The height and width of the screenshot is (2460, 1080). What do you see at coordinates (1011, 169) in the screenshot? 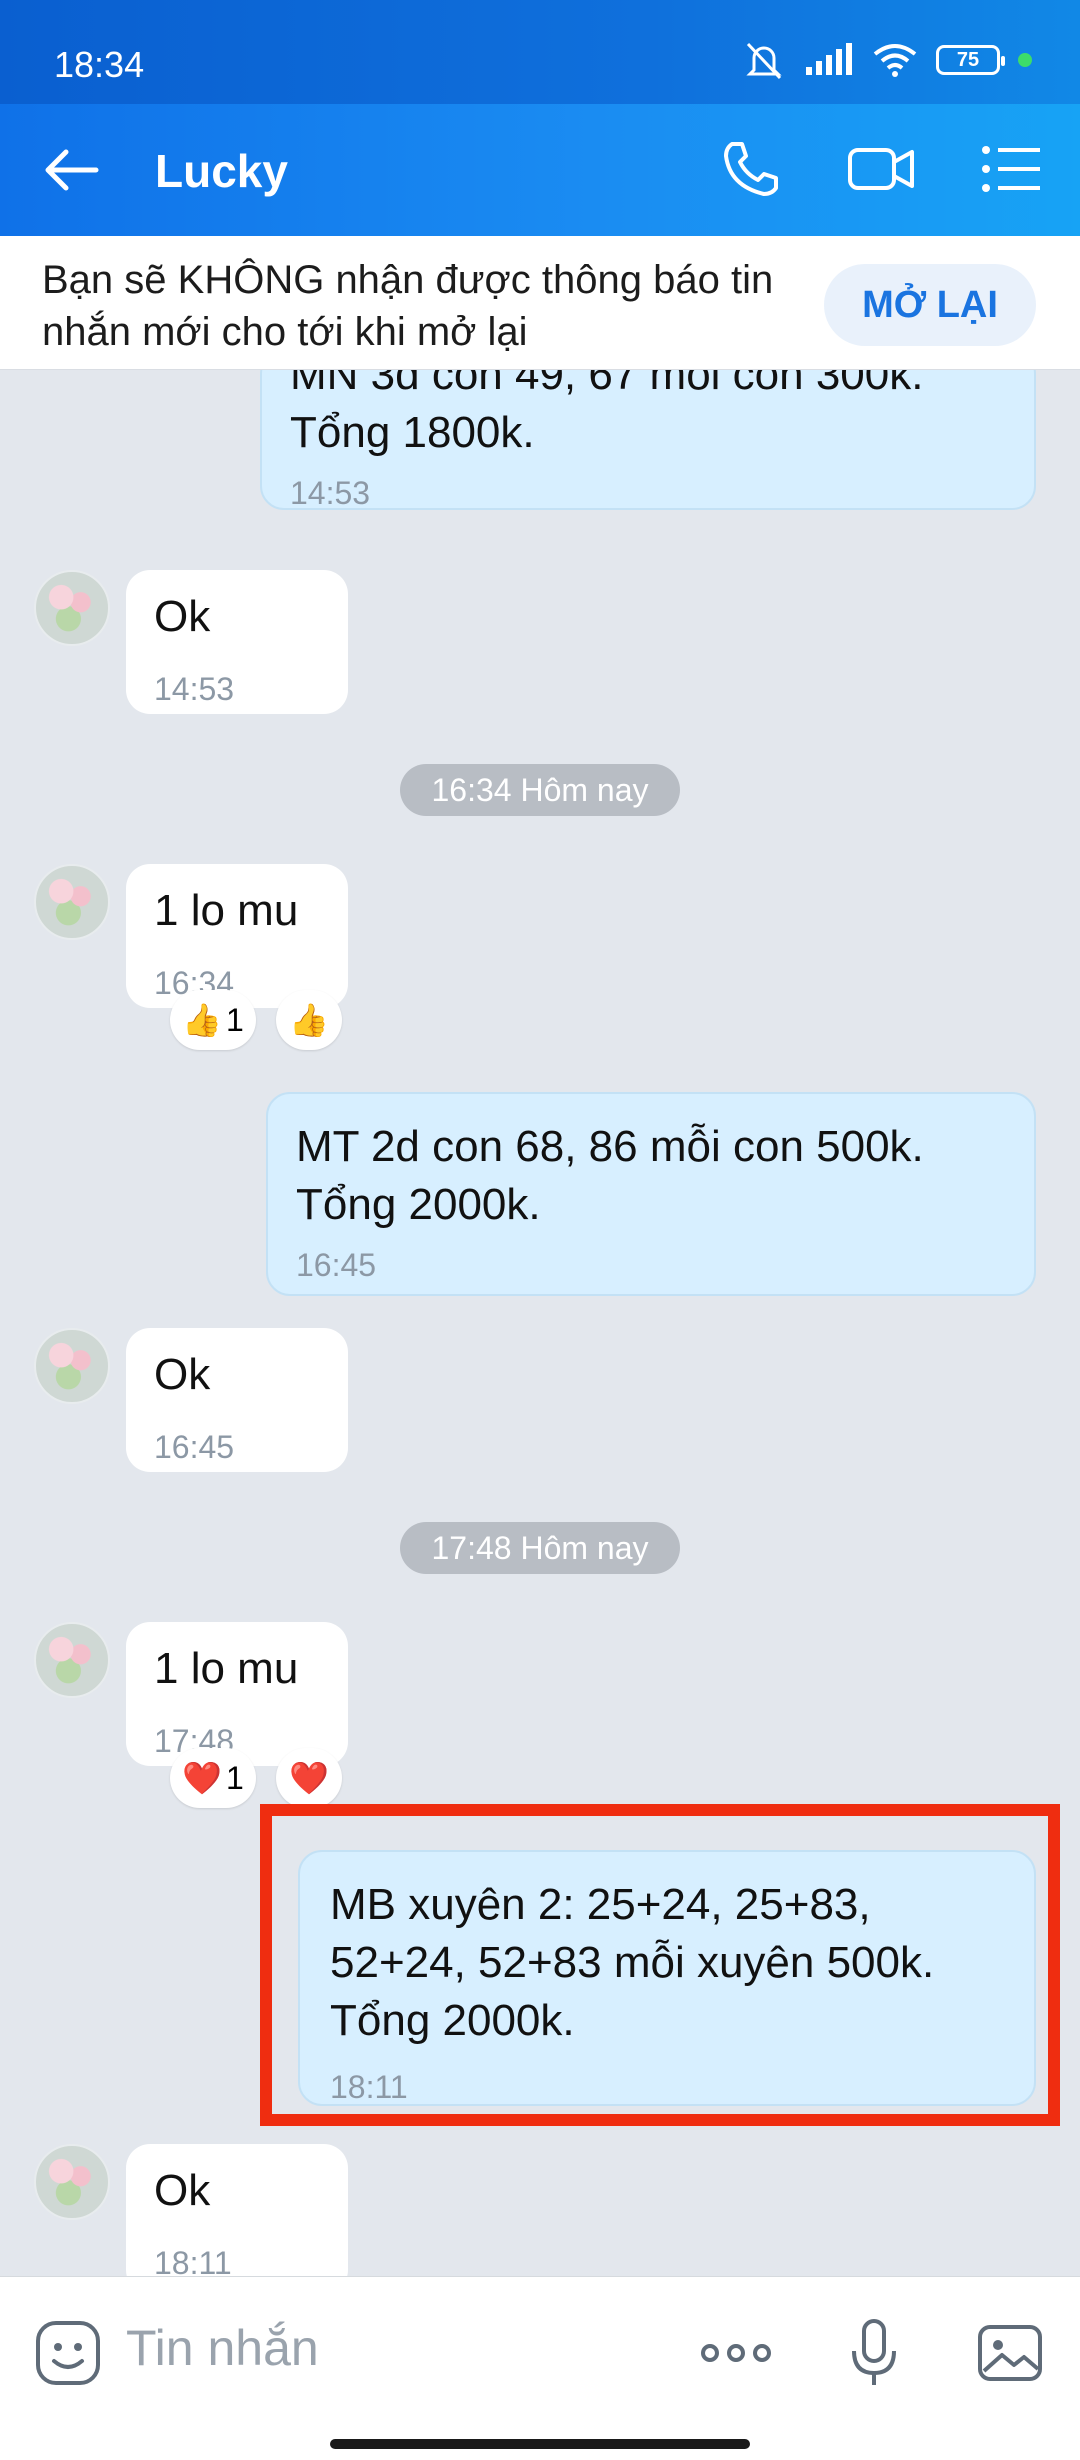
I see `menu-list-icon` at bounding box center [1011, 169].